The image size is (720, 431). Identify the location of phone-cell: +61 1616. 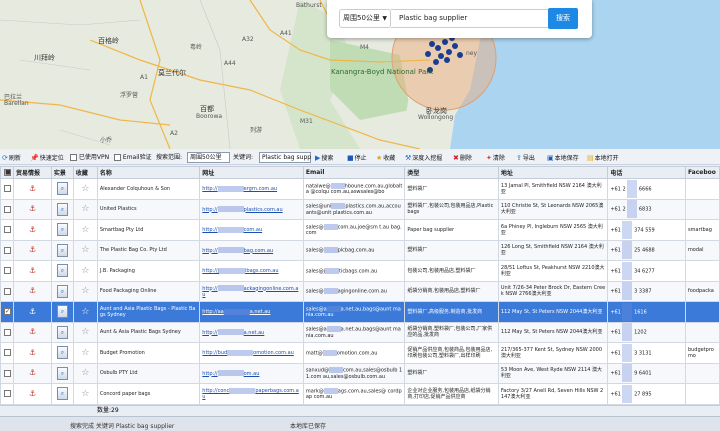
(646, 312).